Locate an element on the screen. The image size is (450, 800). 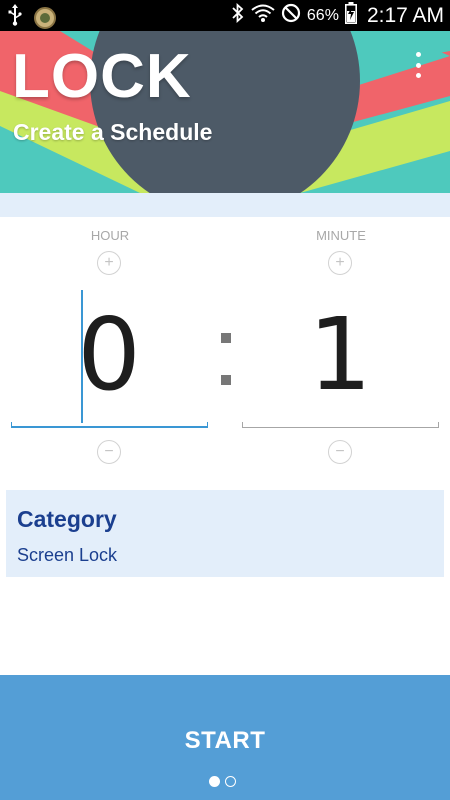
minute-decrement-button: − is located at coordinates (340, 452).